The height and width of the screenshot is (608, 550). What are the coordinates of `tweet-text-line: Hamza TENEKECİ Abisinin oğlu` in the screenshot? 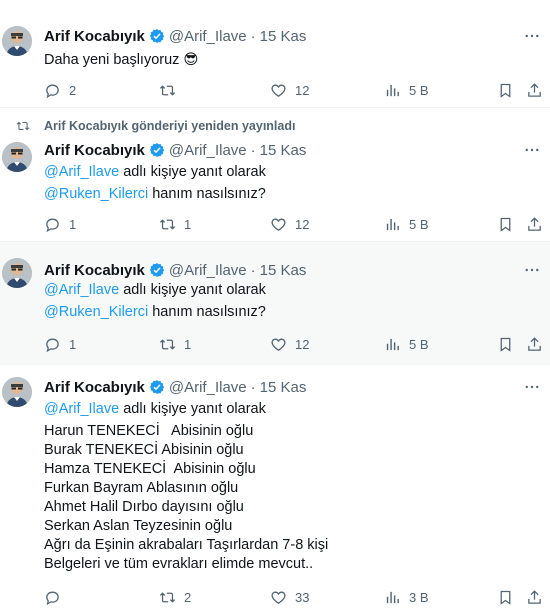 It's located at (150, 469).